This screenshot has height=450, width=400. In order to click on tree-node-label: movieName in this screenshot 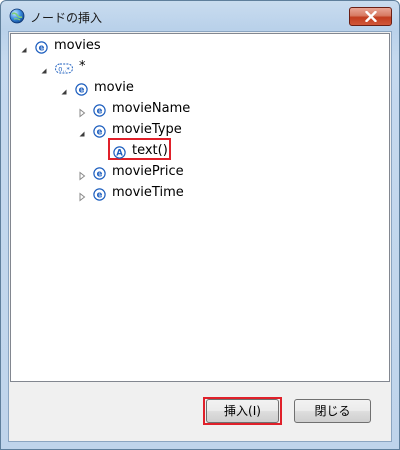, I will do `click(151, 108)`.